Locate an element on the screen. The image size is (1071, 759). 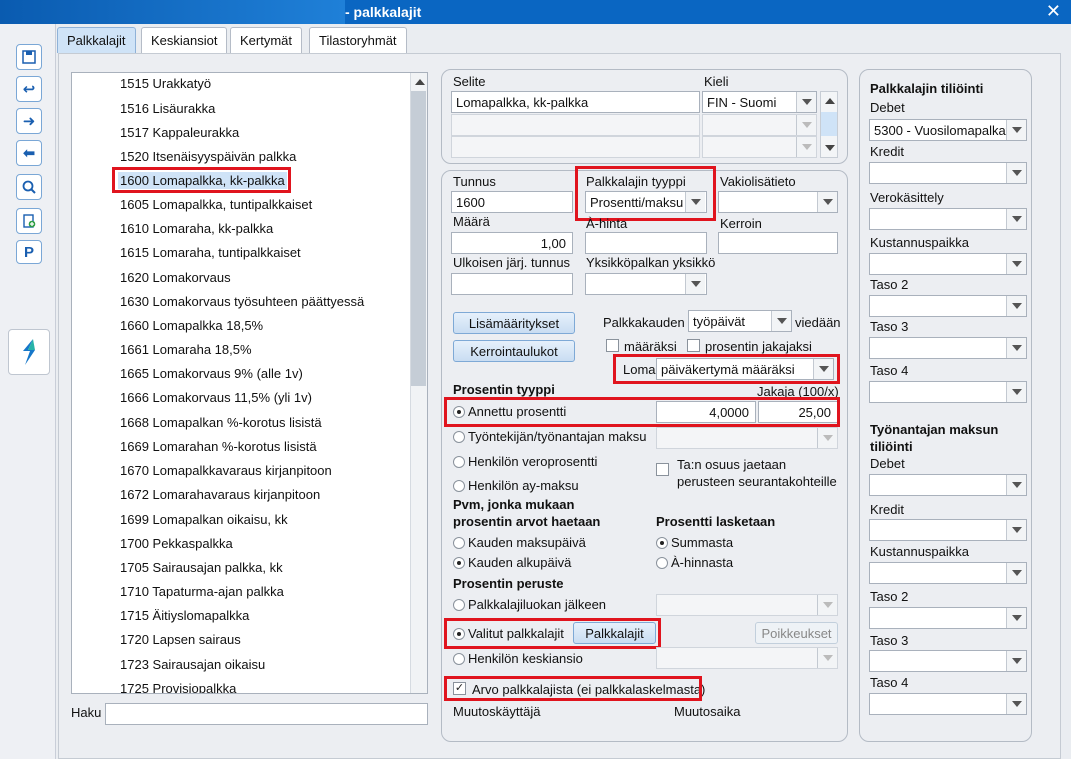
list-item: 1660 Lomapalkka 18,5% is located at coordinates (191, 325).